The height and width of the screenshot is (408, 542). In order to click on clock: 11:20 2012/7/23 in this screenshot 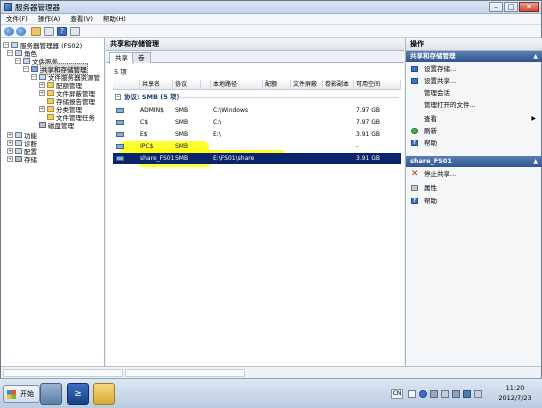, I will do `click(515, 393)`.